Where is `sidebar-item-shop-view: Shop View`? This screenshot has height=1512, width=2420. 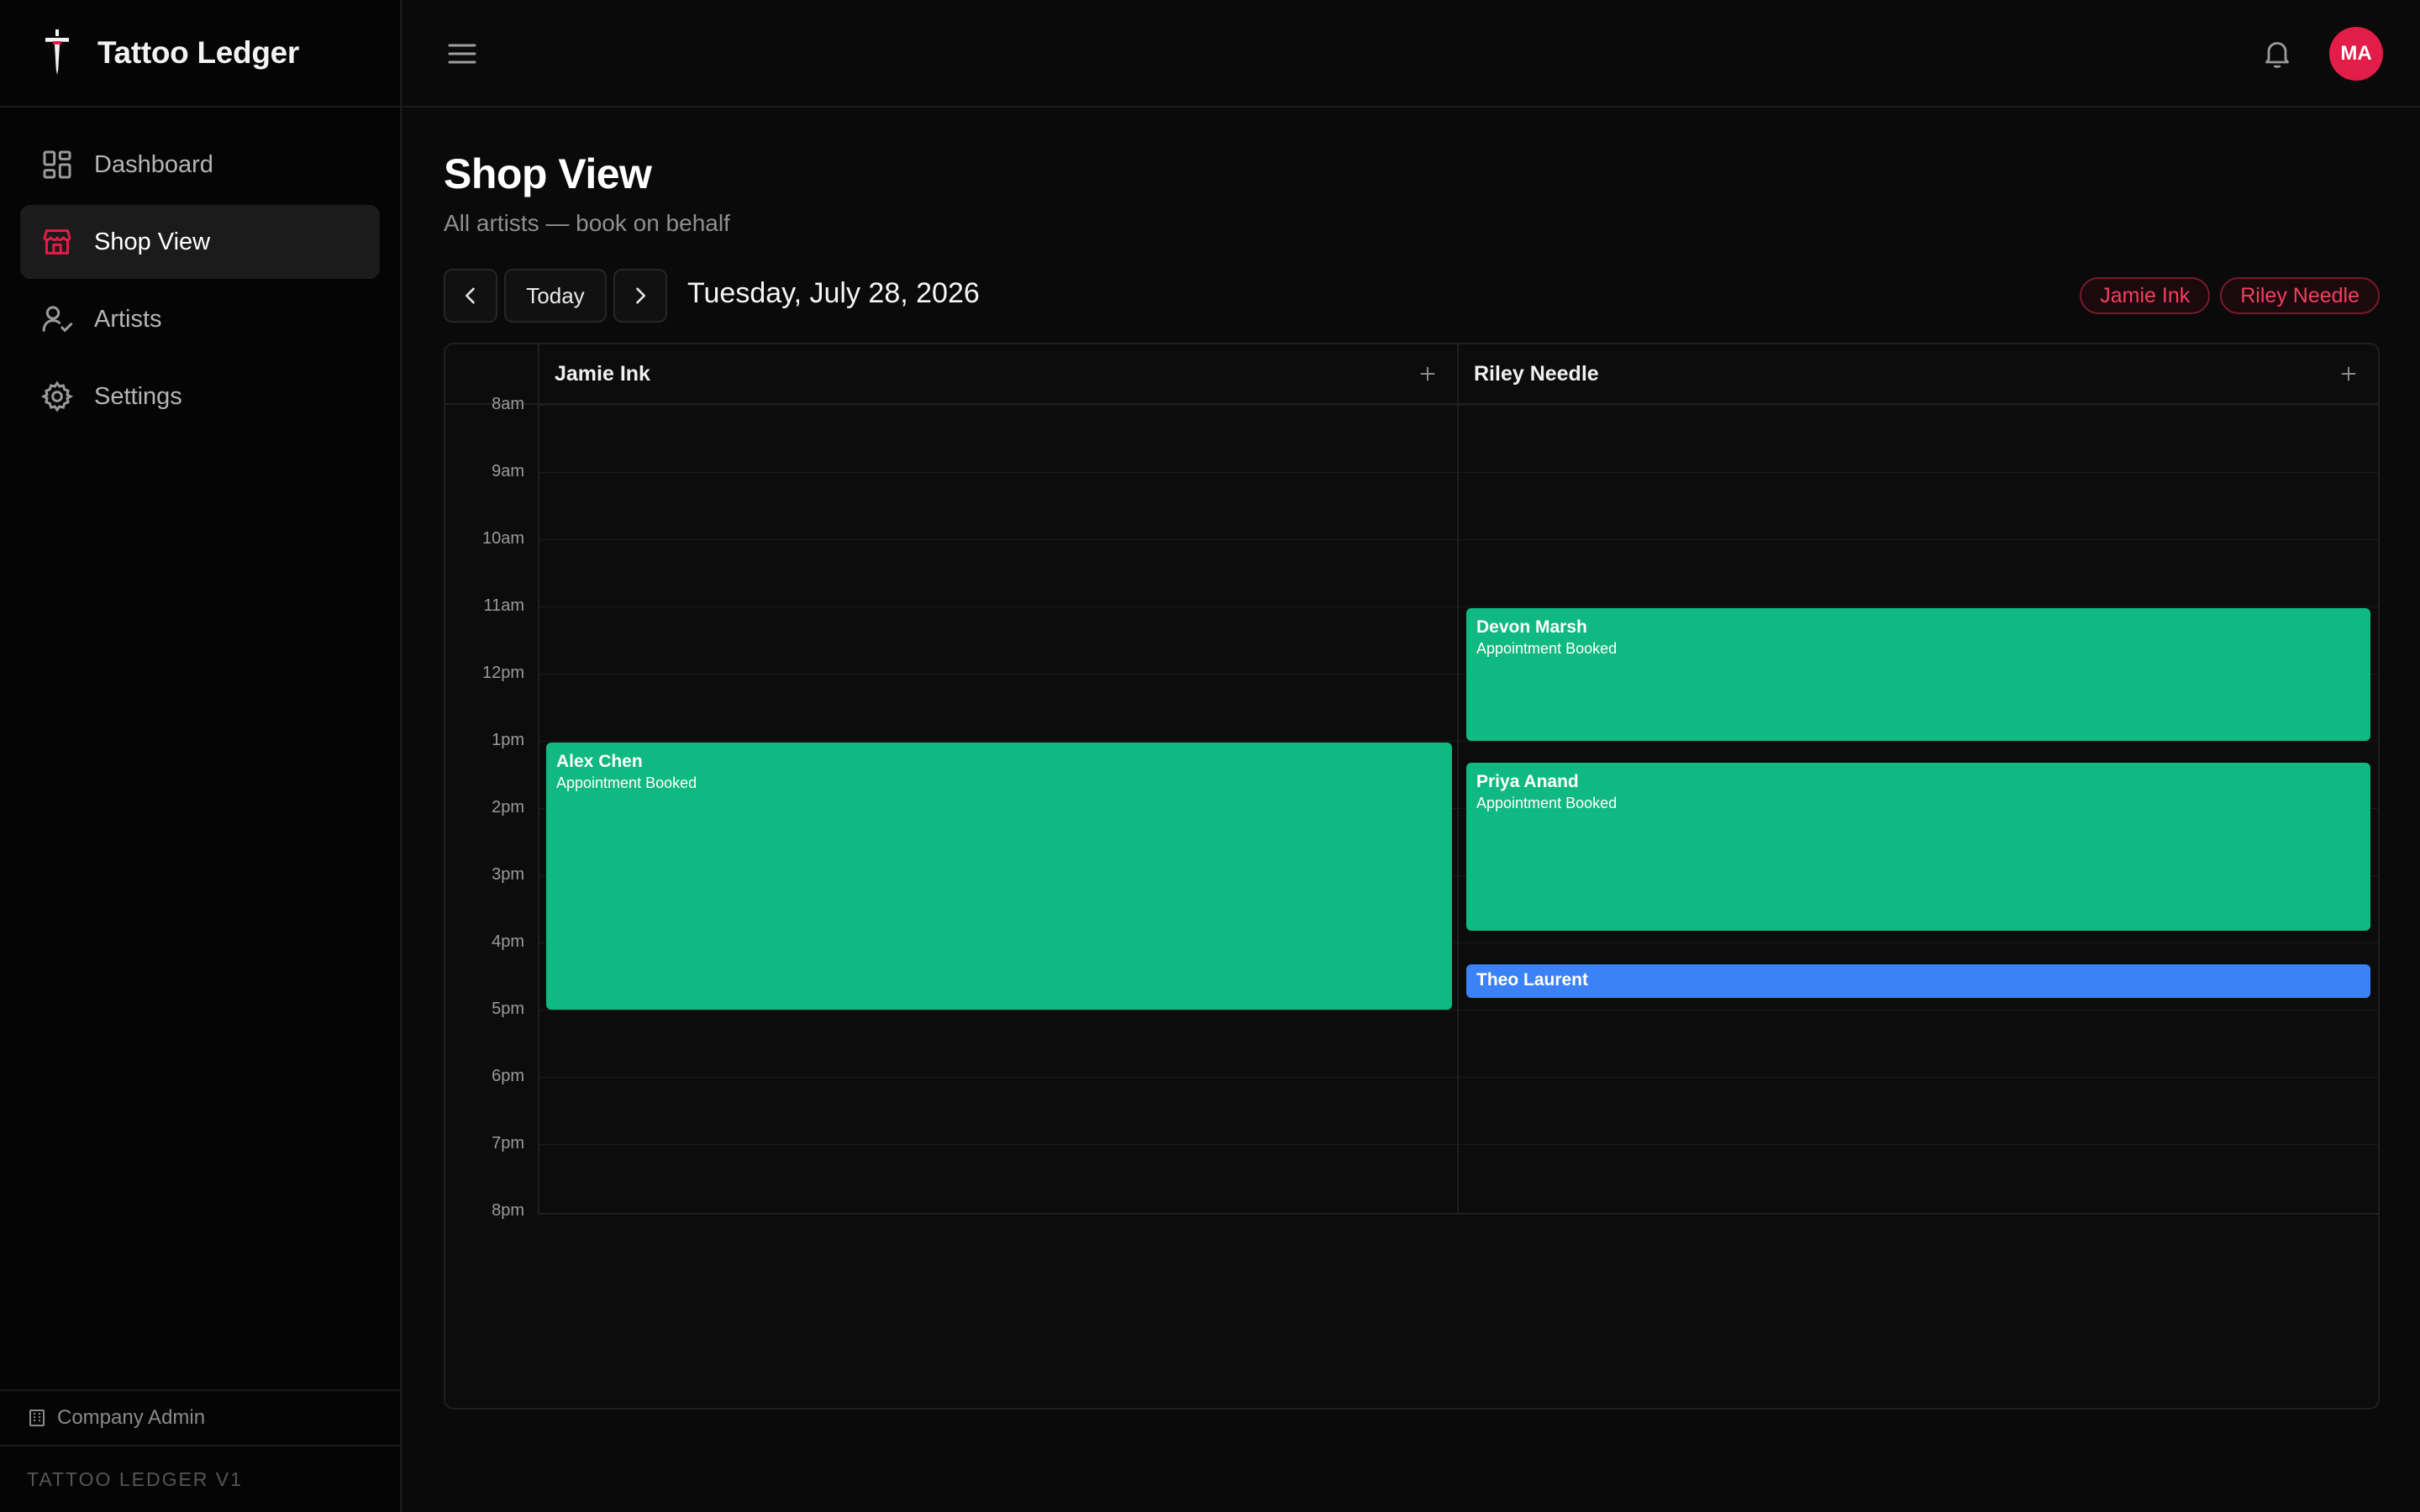 sidebar-item-shop-view: Shop View is located at coordinates (200, 242).